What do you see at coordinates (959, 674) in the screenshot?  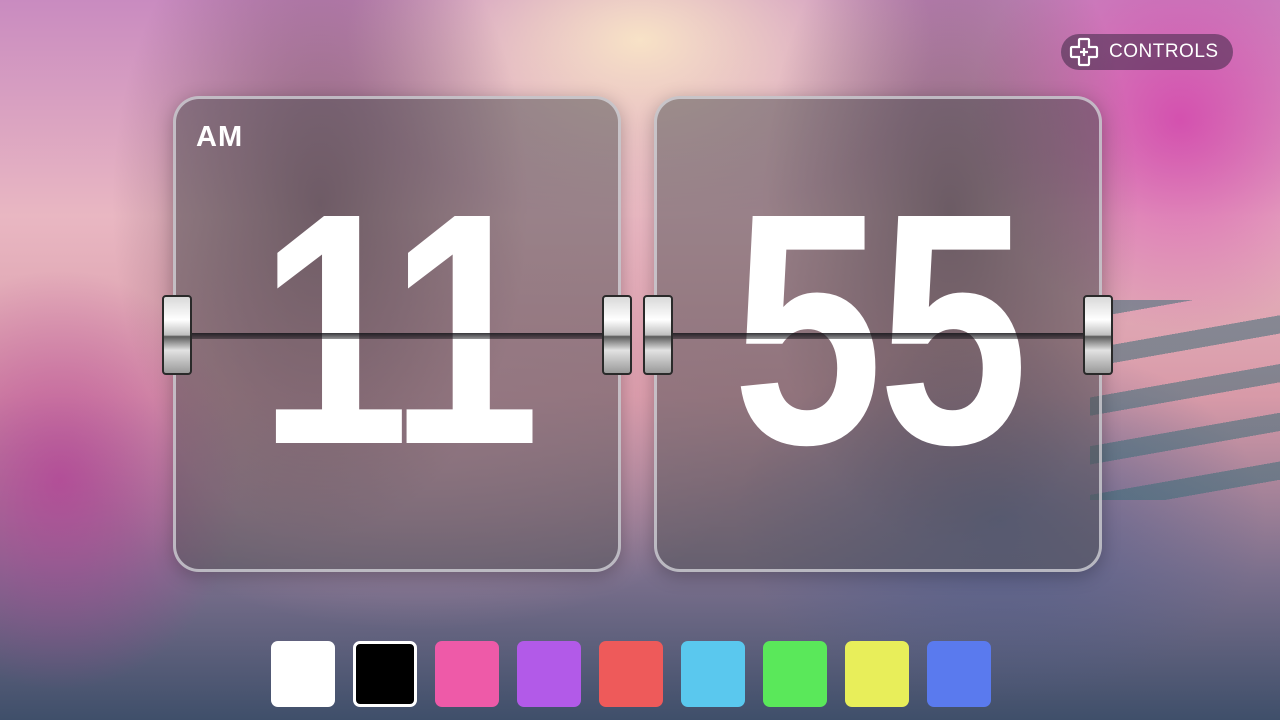 I see `swatch-blue` at bounding box center [959, 674].